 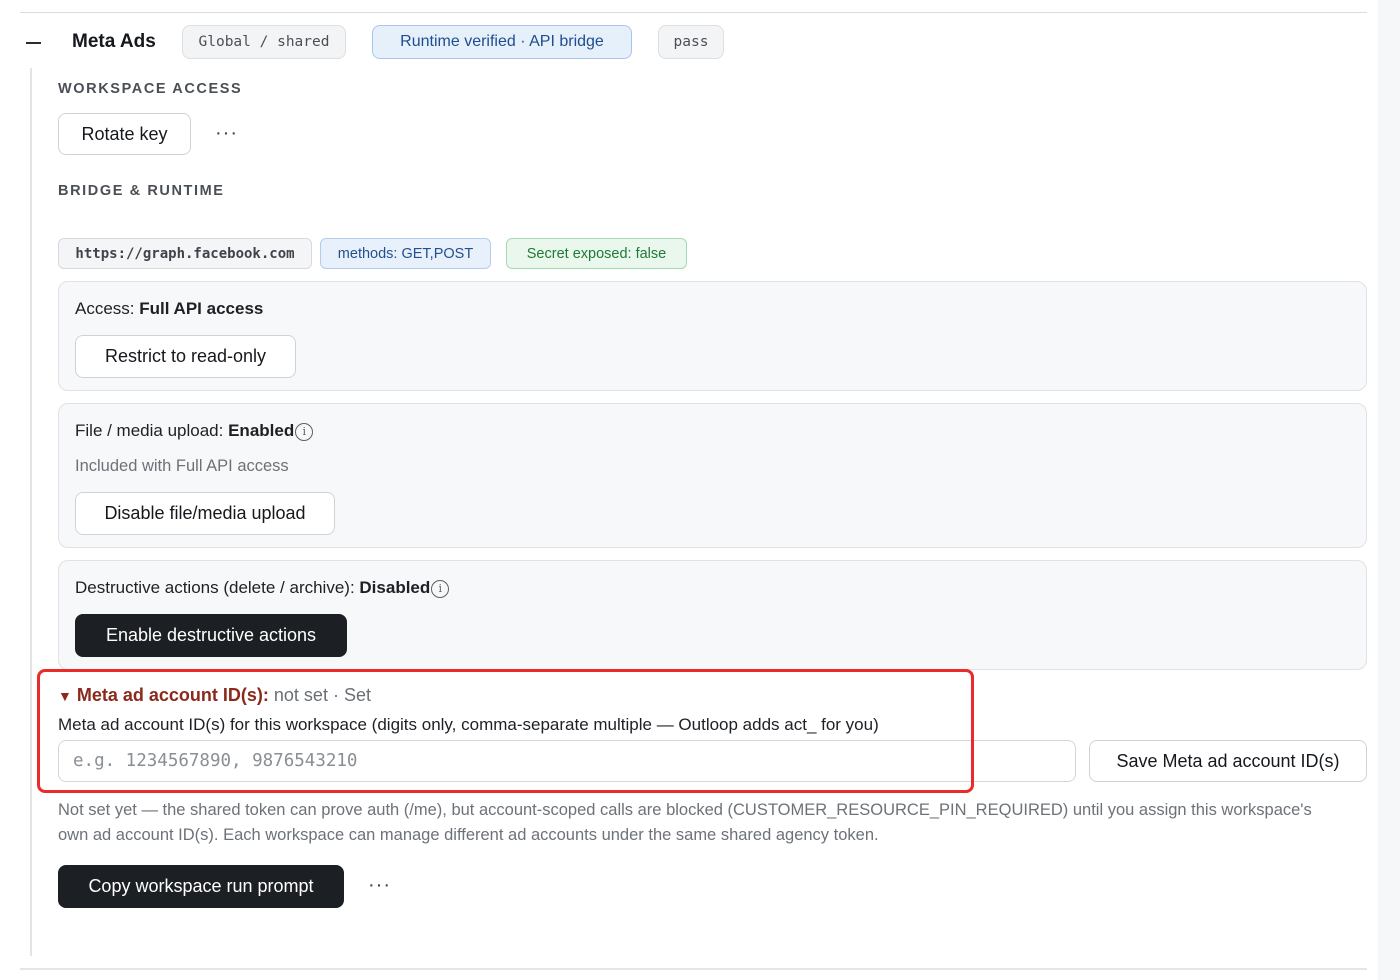 What do you see at coordinates (1228, 761) in the screenshot?
I see `save-ad-account-button: Save Meta ad account ID(s)` at bounding box center [1228, 761].